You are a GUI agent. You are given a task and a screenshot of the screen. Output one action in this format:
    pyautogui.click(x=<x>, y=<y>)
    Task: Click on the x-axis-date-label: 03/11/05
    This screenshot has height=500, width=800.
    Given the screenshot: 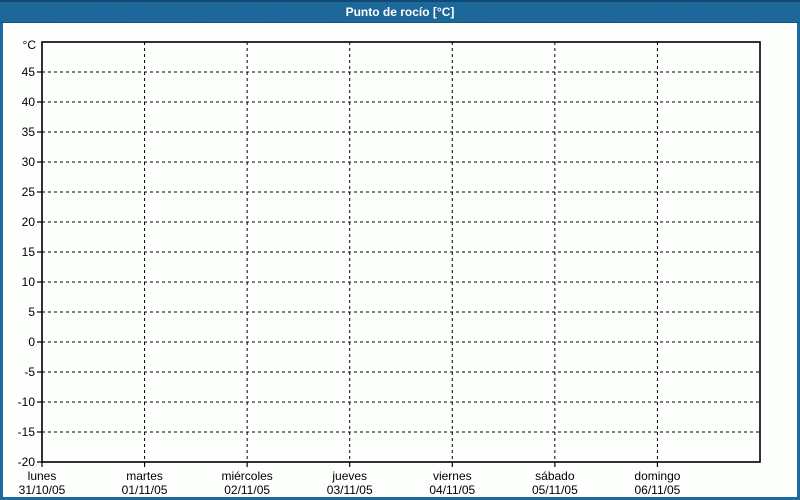 What is the action you would take?
    pyautogui.click(x=350, y=490)
    